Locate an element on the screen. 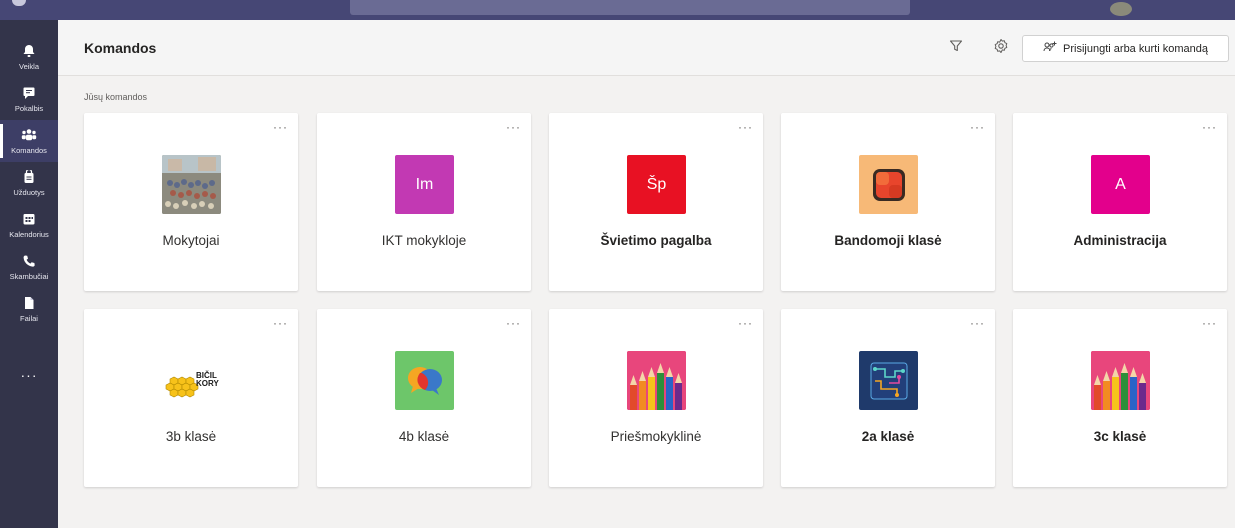 This screenshot has width=1235, height=528. team-card: ··· 2a klasė is located at coordinates (888, 398).